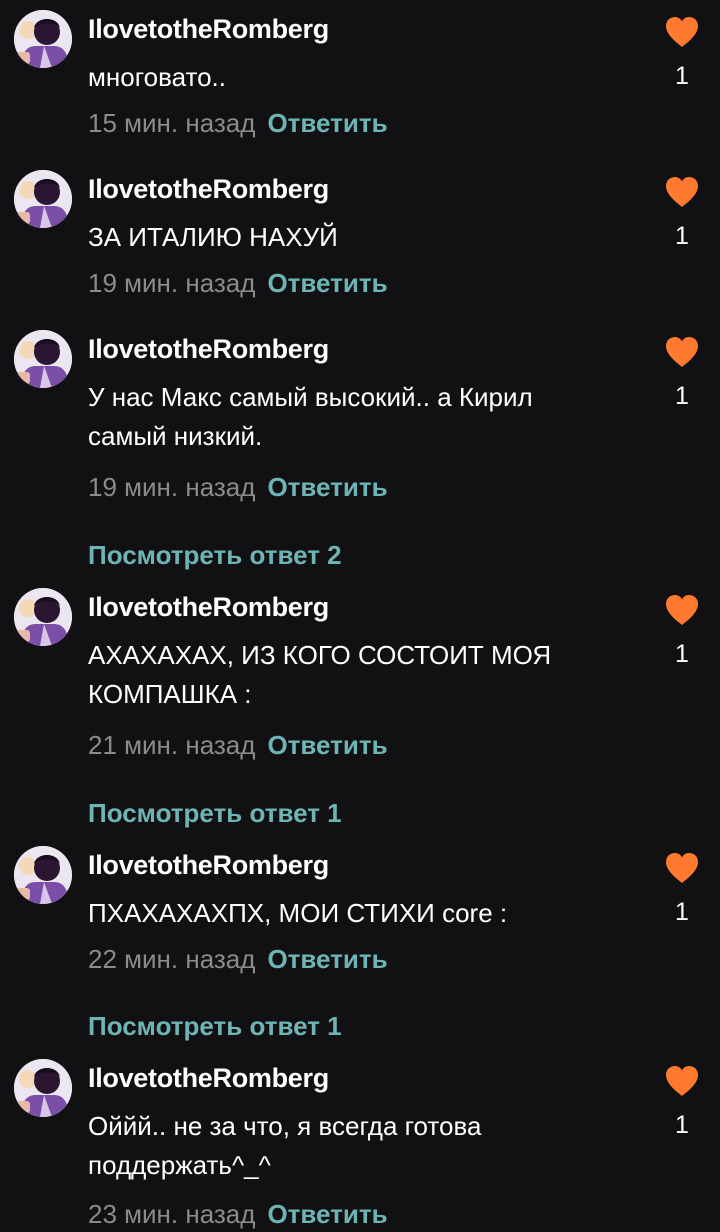  What do you see at coordinates (320, 674) in the screenshot?
I see `comment-text: АХАХАХАХ, ИЗ КОГО СОСТОИТ МОЯ КОМПАШКА :` at bounding box center [320, 674].